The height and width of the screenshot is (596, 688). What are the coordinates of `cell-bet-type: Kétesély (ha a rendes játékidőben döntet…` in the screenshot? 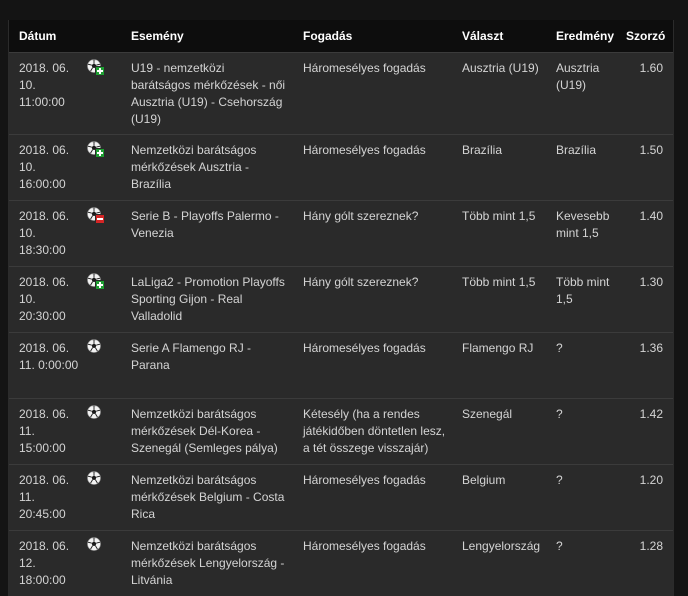 It's located at (372, 430).